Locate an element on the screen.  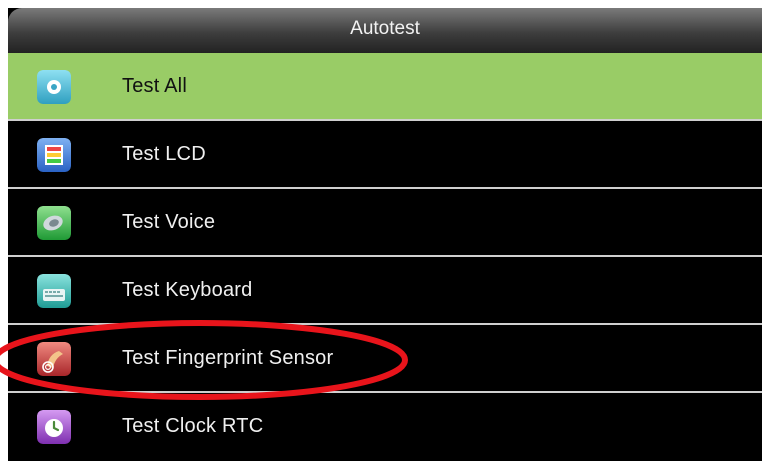
speaker-icon is located at coordinates (54, 223).